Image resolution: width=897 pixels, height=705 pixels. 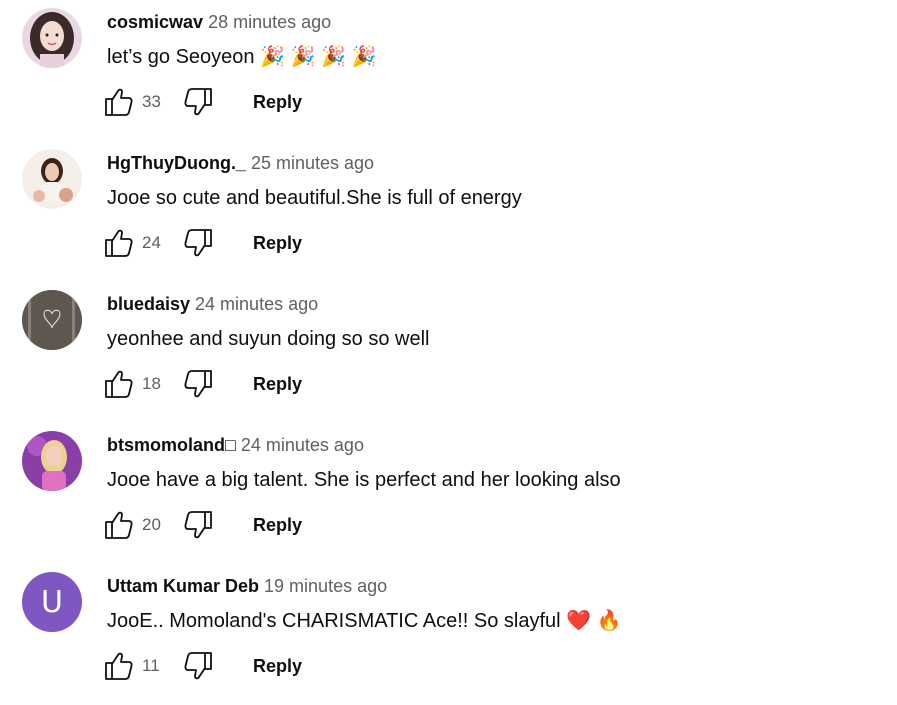 I want to click on comment-actions: 20 Reply, so click(x=253, y=525).